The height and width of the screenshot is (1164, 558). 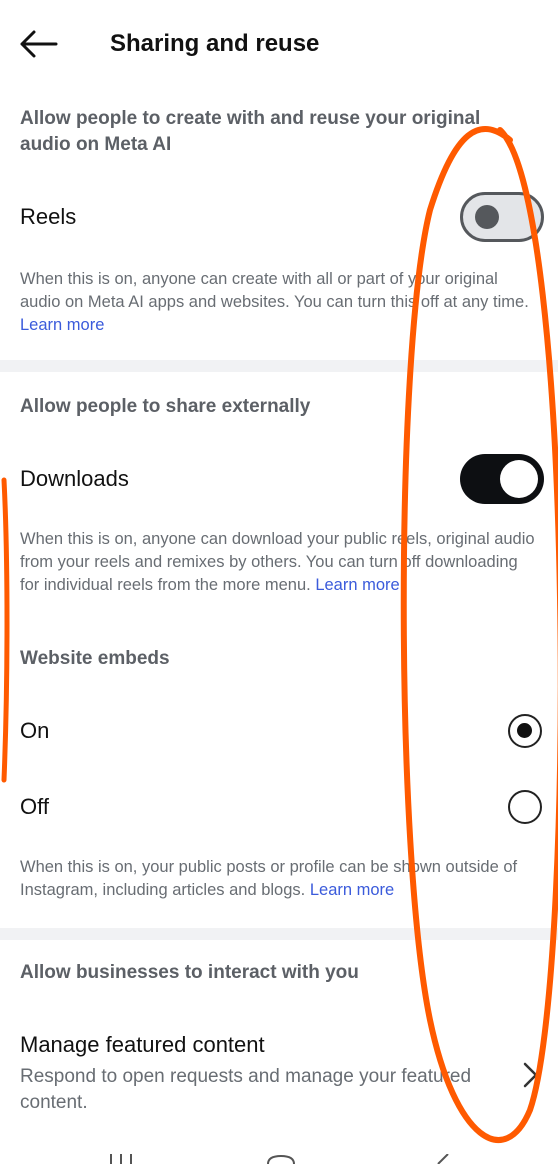 What do you see at coordinates (215, 43) in the screenshot?
I see `page-title: Sharing and reuse` at bounding box center [215, 43].